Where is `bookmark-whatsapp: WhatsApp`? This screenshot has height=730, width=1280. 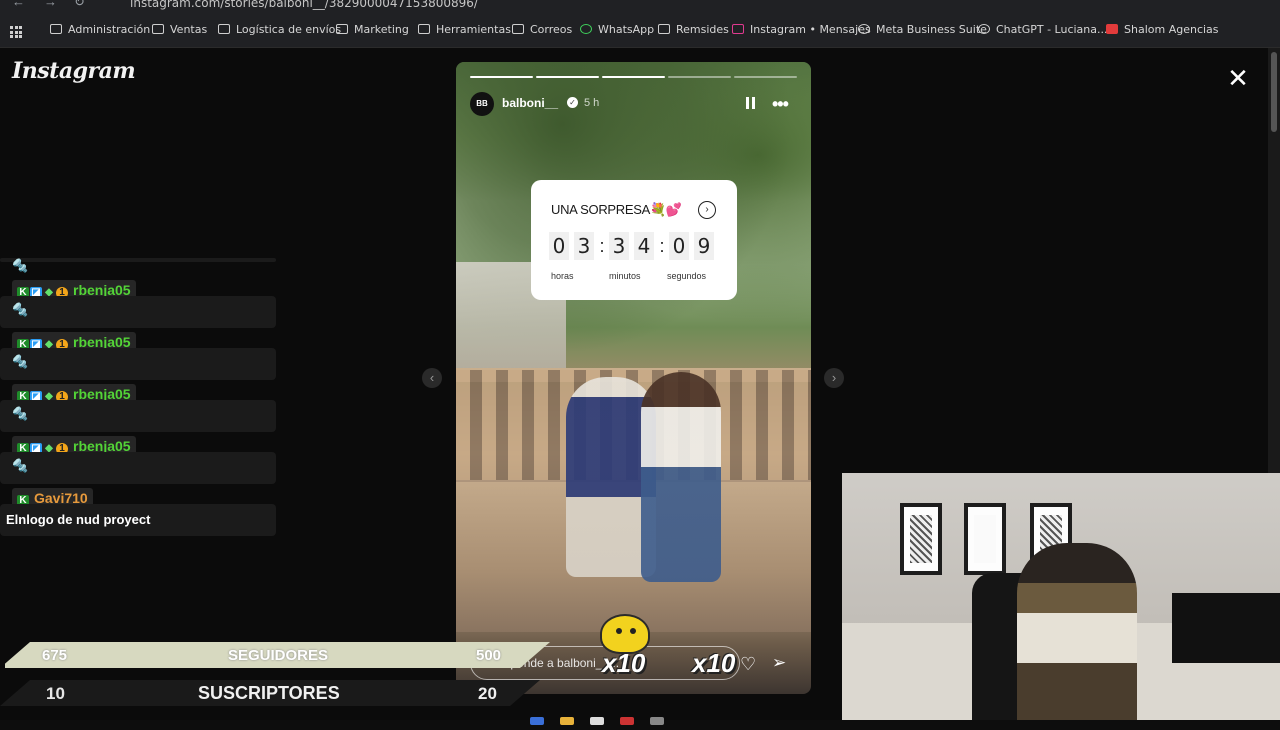 bookmark-whatsapp: WhatsApp is located at coordinates (617, 29).